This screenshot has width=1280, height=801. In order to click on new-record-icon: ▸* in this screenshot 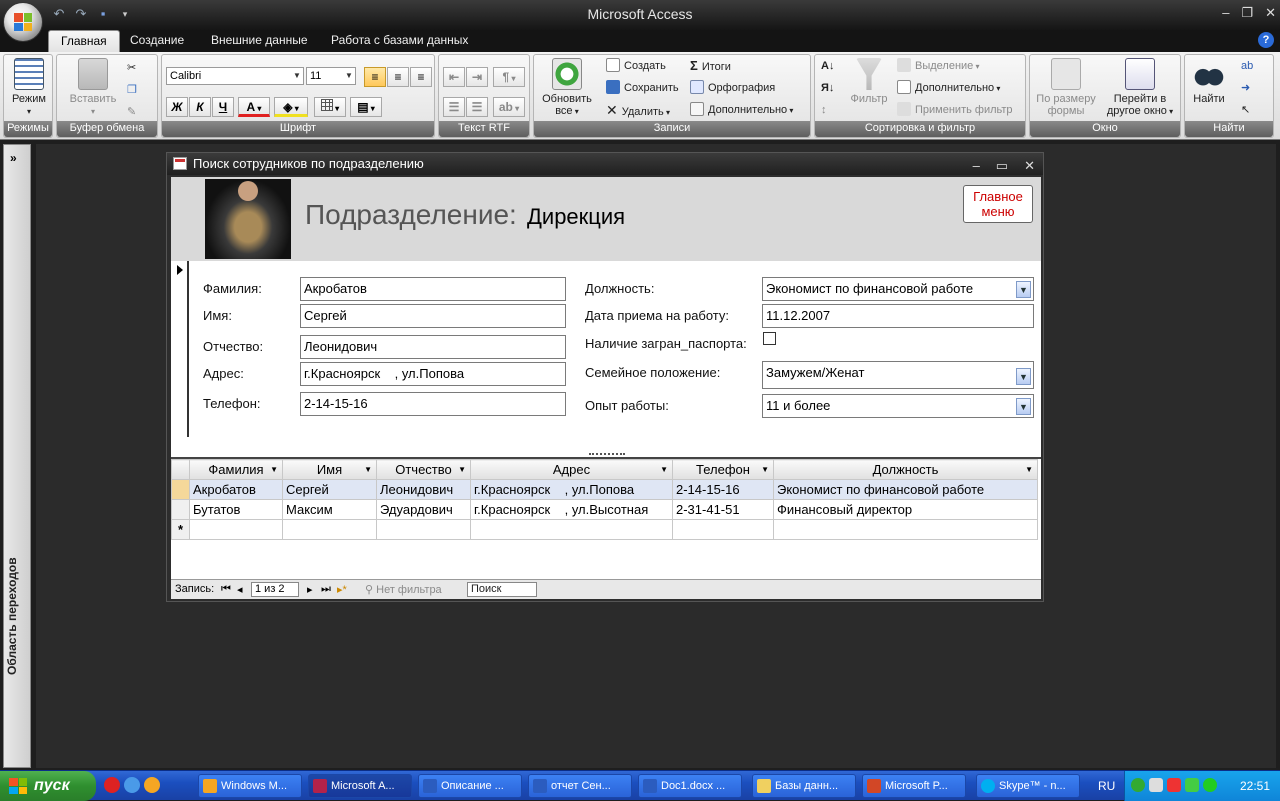, I will do `click(342, 589)`.